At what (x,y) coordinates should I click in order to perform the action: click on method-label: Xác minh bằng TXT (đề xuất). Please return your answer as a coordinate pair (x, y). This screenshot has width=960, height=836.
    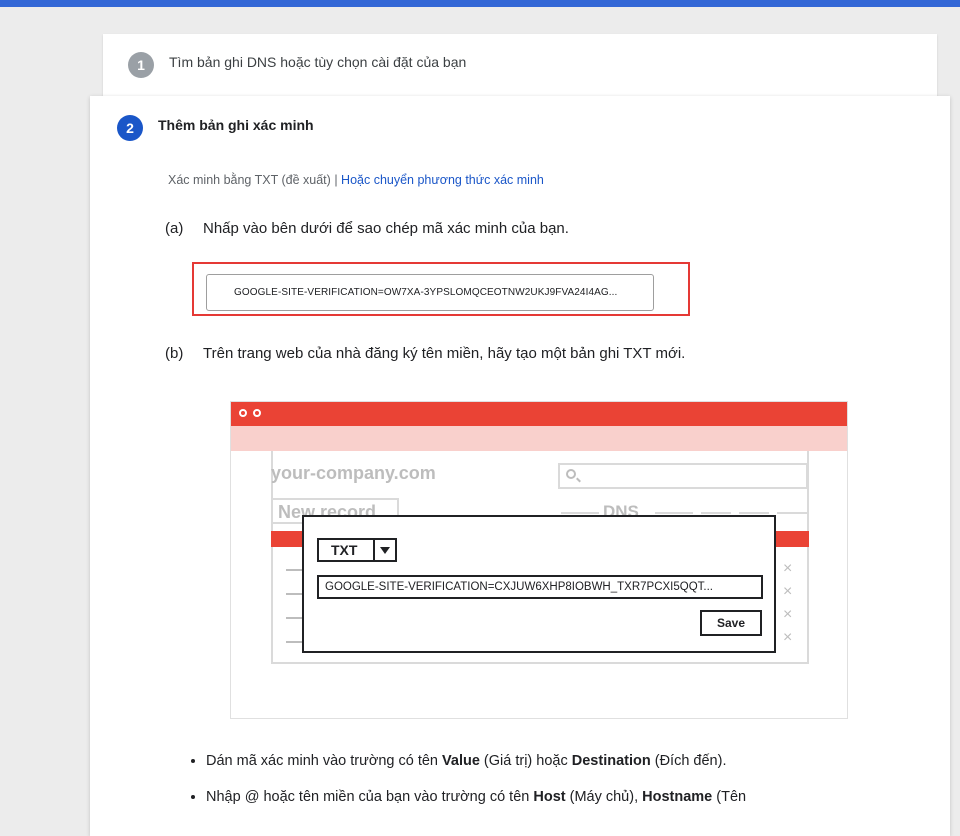
    Looking at the image, I should click on (249, 180).